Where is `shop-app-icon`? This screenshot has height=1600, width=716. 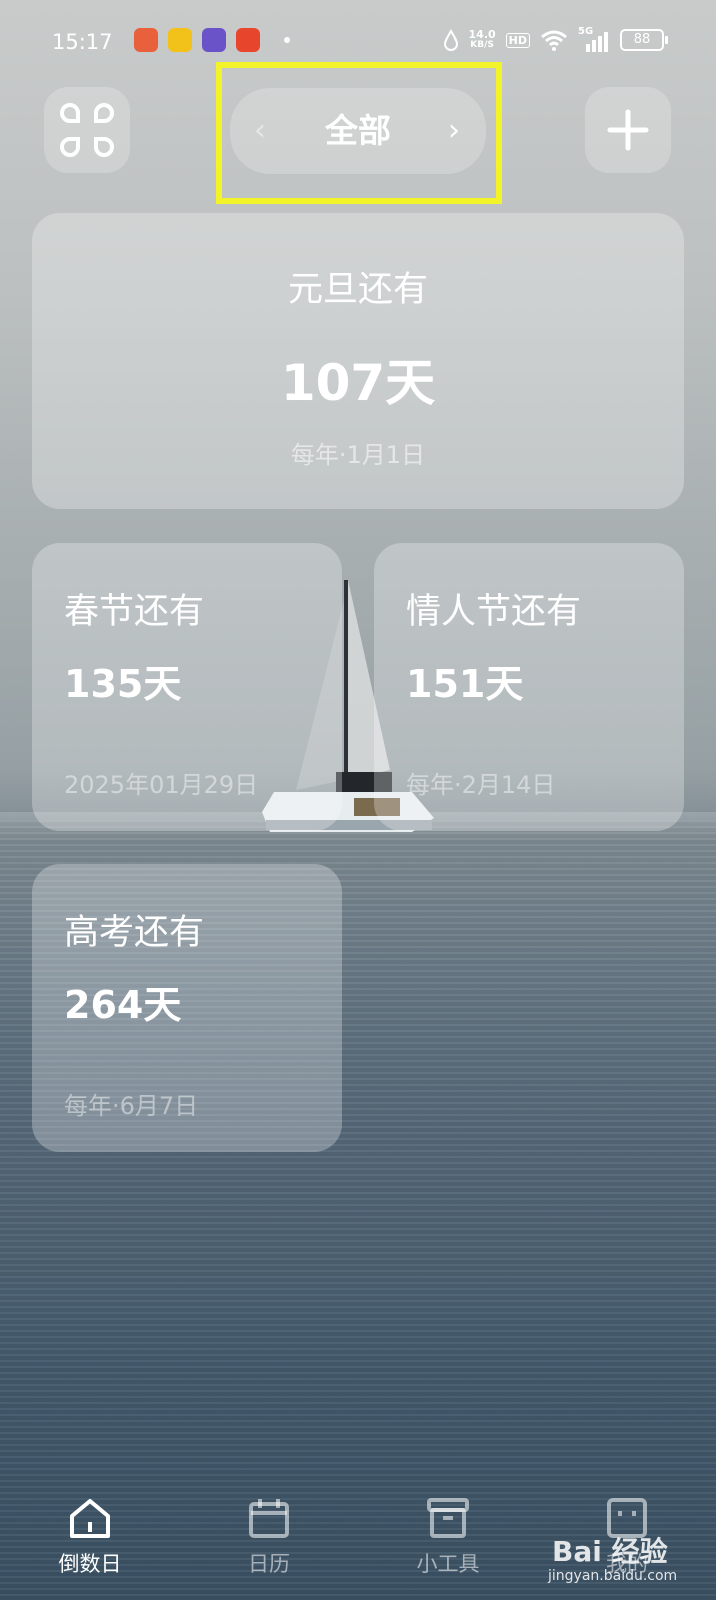
shop-app-icon is located at coordinates (248, 40).